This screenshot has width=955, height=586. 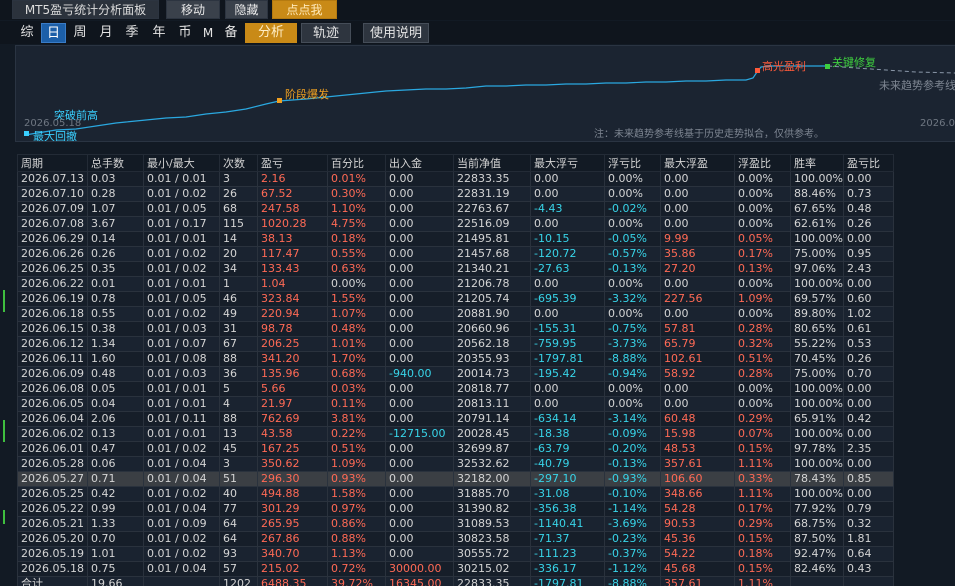 I want to click on edge-mark, so click(x=4, y=517).